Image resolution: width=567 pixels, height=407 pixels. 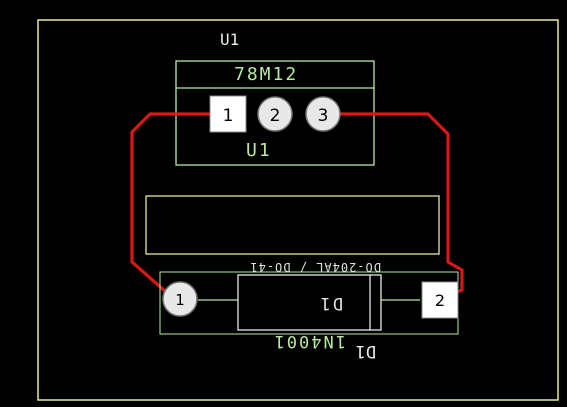 I want to click on u1-pad-1: 1, so click(x=228, y=114).